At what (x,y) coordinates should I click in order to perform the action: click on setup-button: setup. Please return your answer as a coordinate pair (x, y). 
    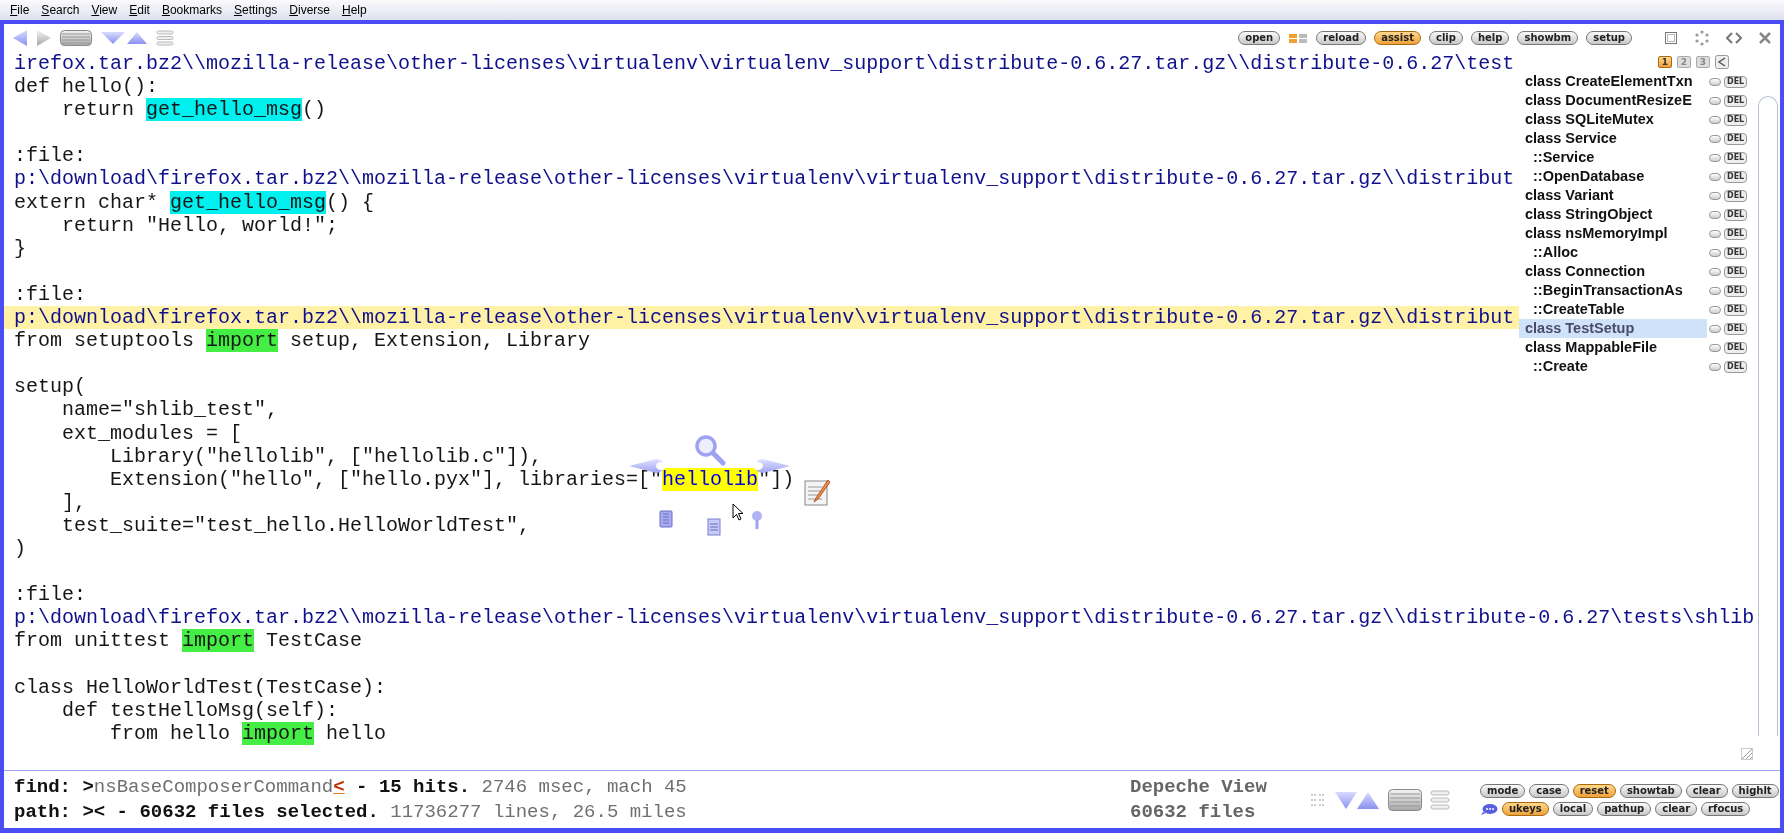
    Looking at the image, I should click on (1609, 38).